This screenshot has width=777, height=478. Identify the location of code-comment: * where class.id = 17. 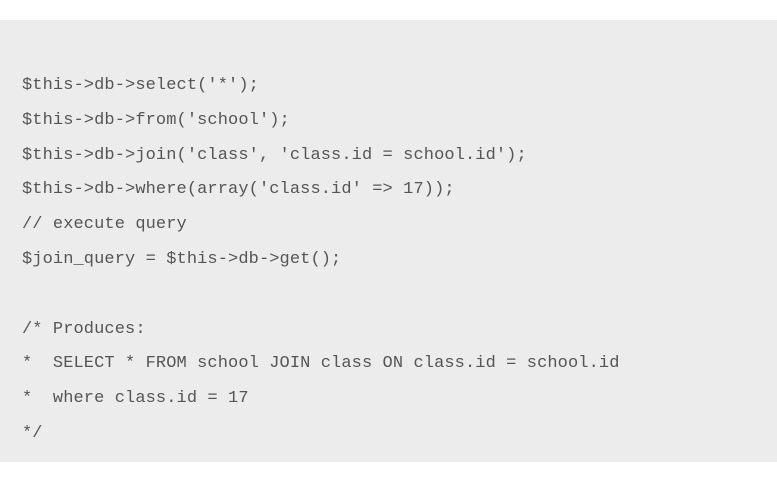
(135, 399).